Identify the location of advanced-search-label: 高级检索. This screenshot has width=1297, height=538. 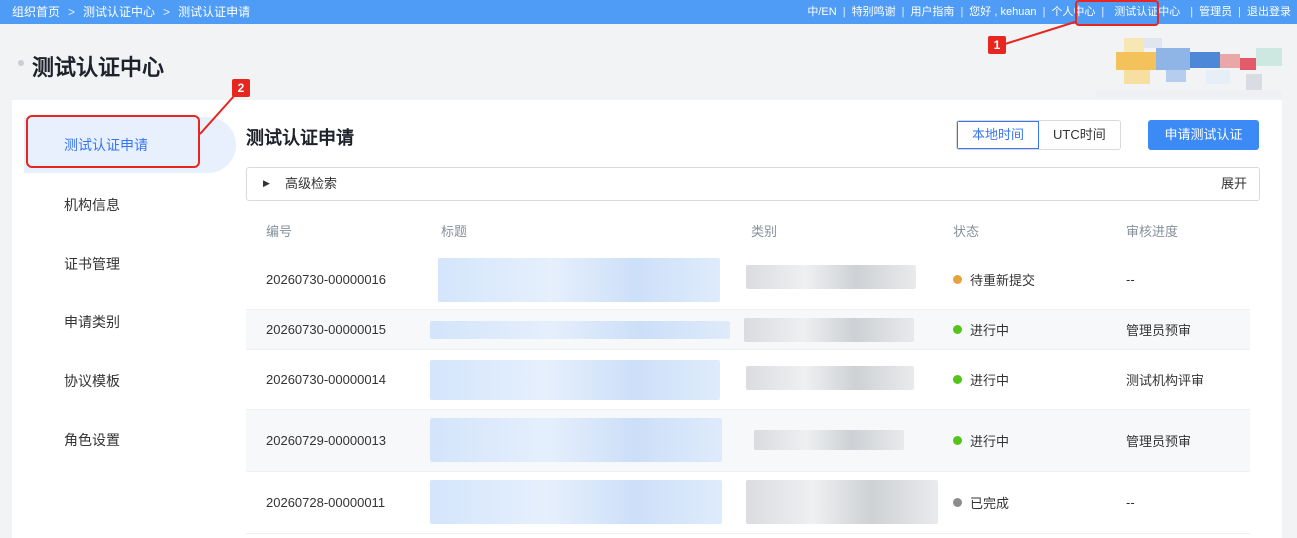
(311, 183).